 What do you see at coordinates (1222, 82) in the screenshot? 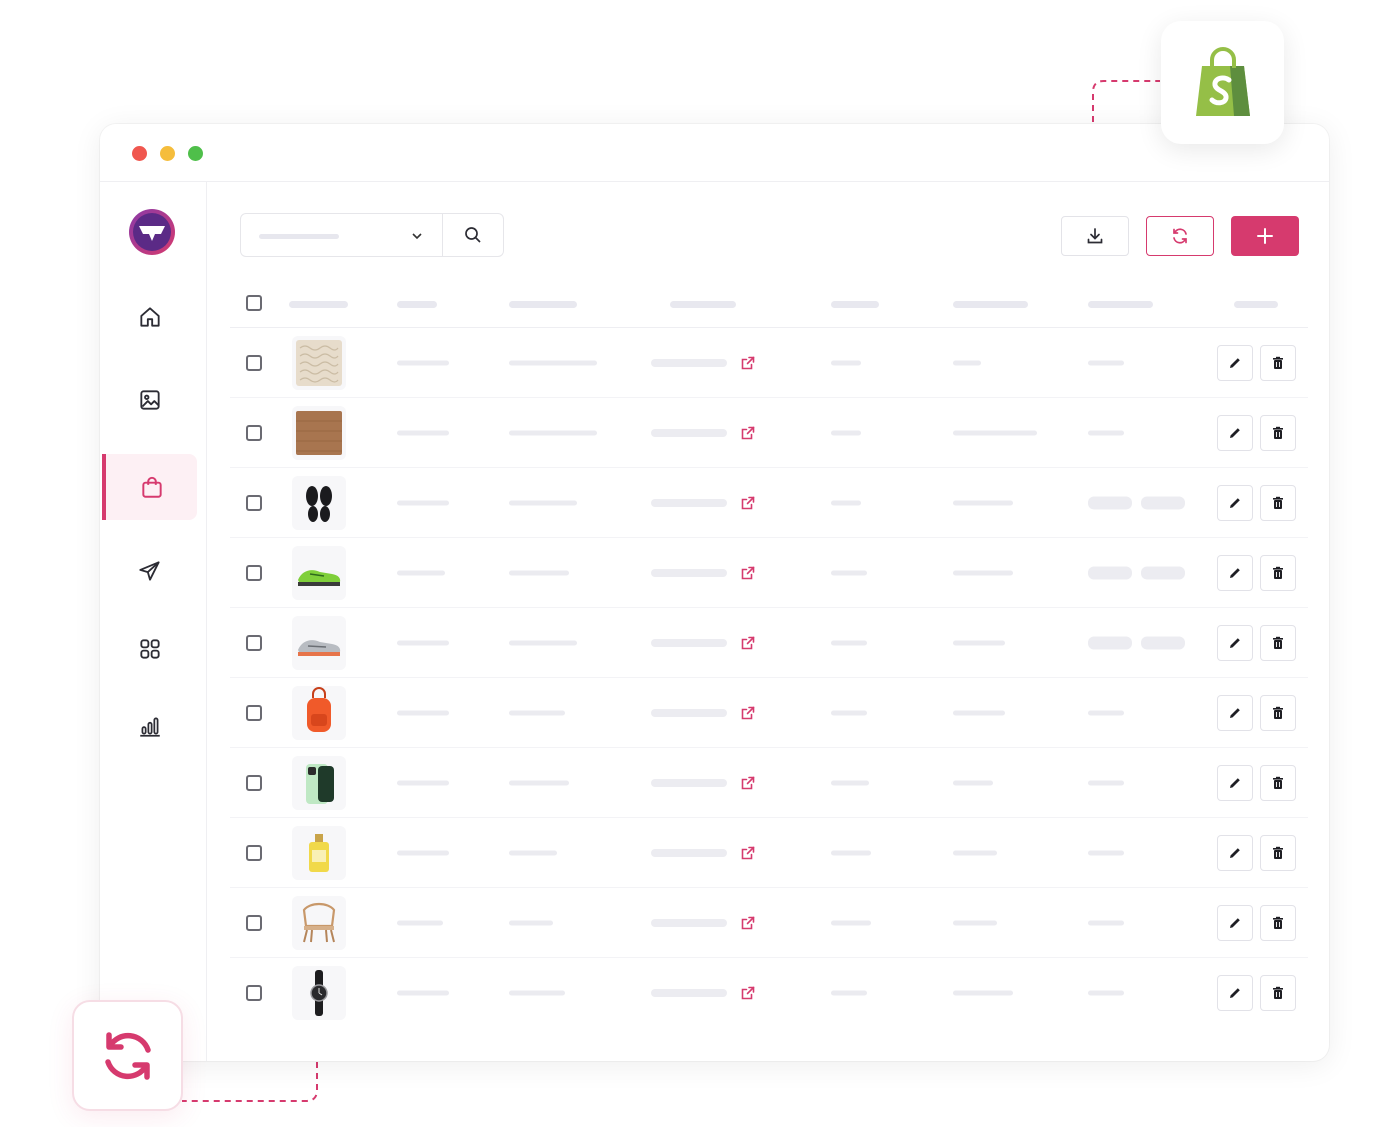
I see `shopify-integration-card` at bounding box center [1222, 82].